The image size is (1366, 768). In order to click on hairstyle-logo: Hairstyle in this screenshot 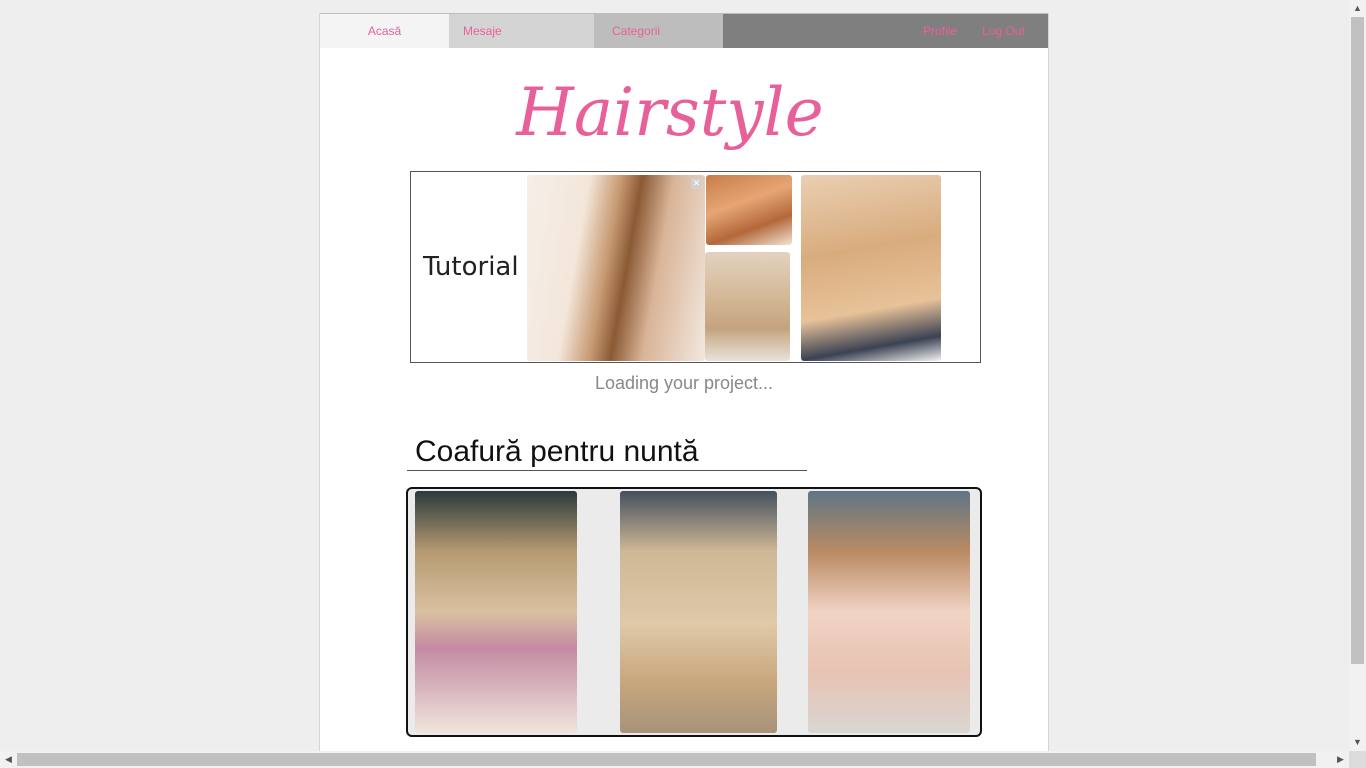, I will do `click(669, 112)`.